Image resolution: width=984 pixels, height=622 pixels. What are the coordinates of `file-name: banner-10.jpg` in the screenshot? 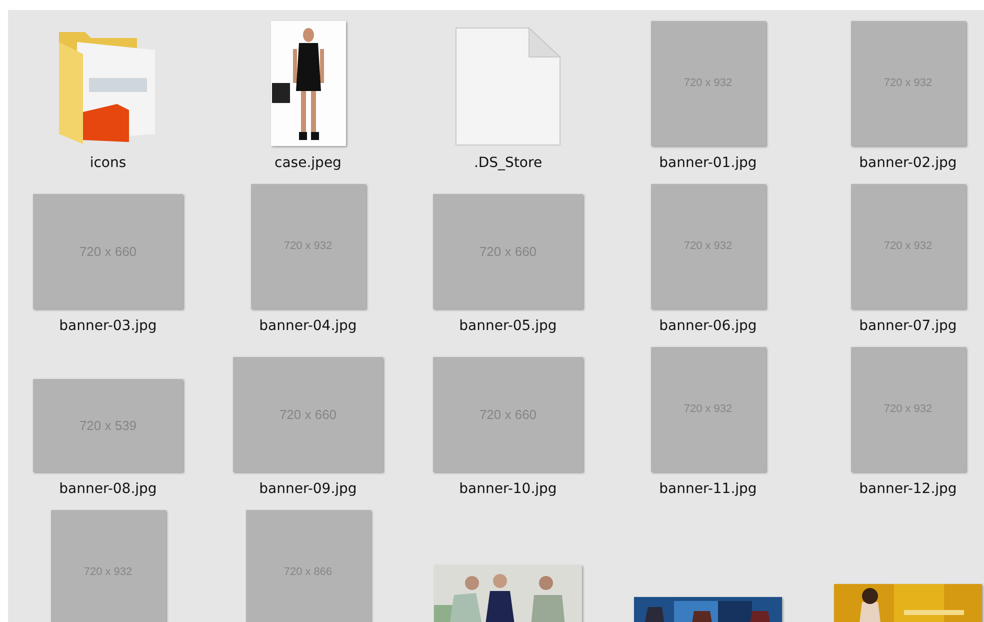 It's located at (508, 489).